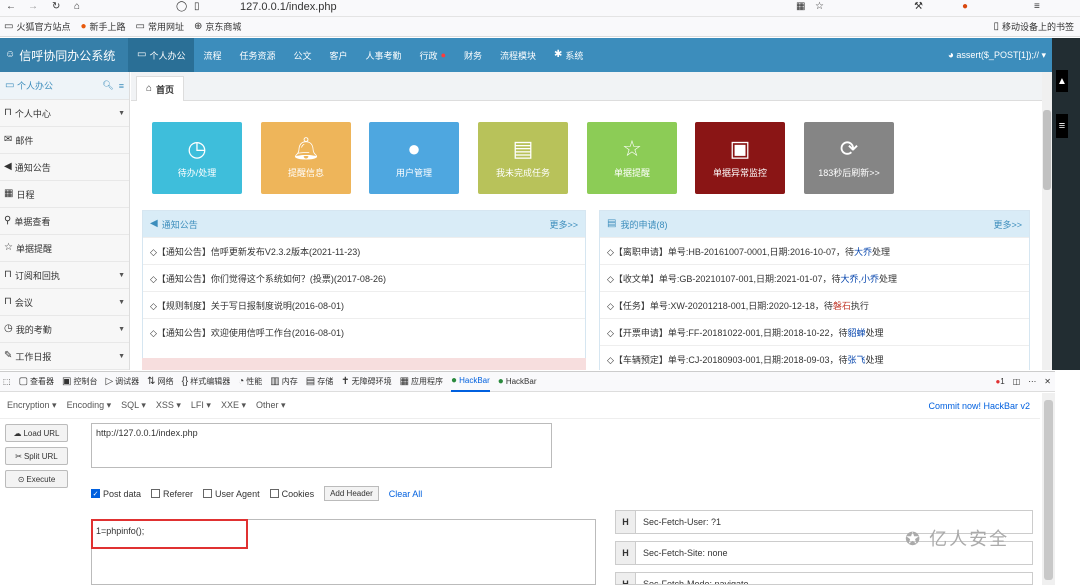  I want to click on nav-item-customer: 客户, so click(339, 55).